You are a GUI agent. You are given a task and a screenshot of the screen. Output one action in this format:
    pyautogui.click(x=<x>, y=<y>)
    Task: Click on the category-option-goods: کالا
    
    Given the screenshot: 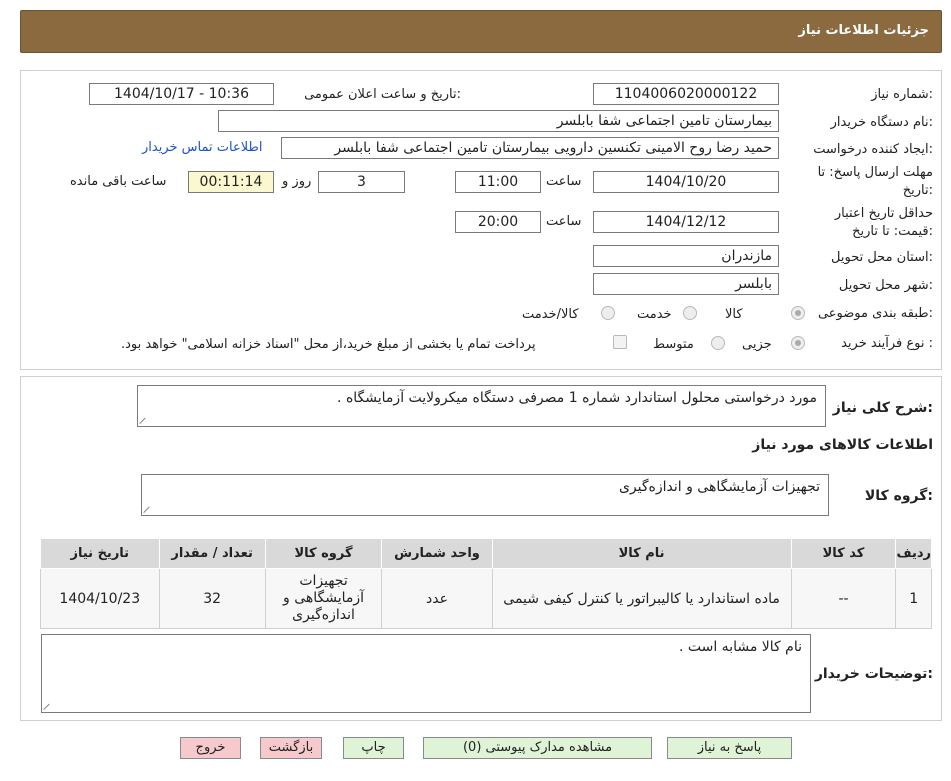 What is the action you would take?
    pyautogui.click(x=734, y=314)
    